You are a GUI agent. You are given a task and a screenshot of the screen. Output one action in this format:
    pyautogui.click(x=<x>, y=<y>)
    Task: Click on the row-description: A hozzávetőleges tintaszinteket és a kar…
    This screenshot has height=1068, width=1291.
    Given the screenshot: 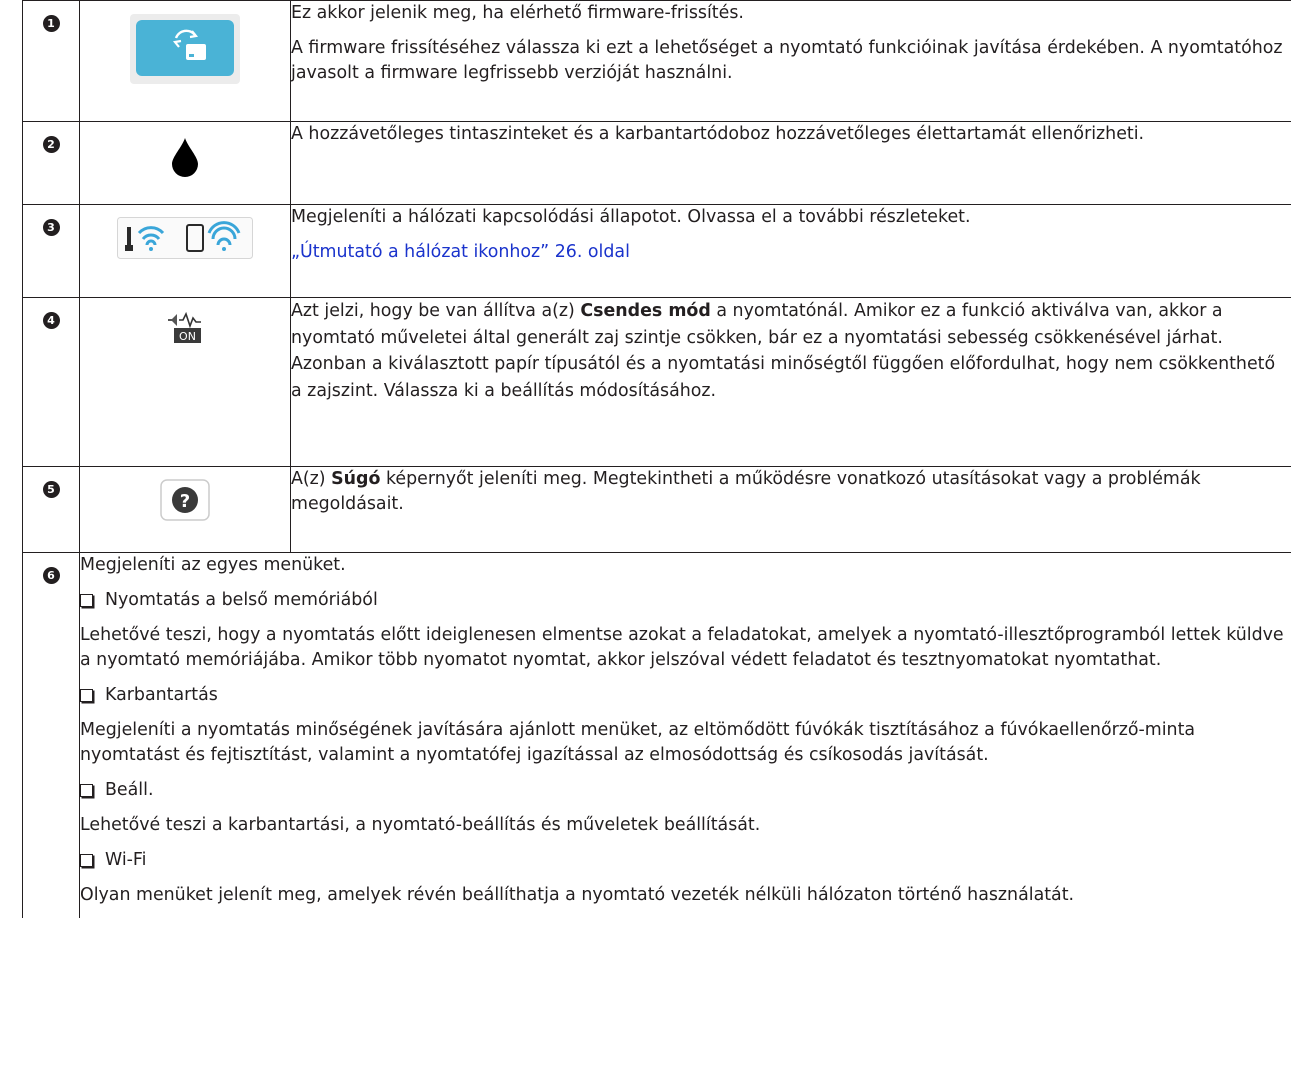 What is the action you would take?
    pyautogui.click(x=718, y=134)
    